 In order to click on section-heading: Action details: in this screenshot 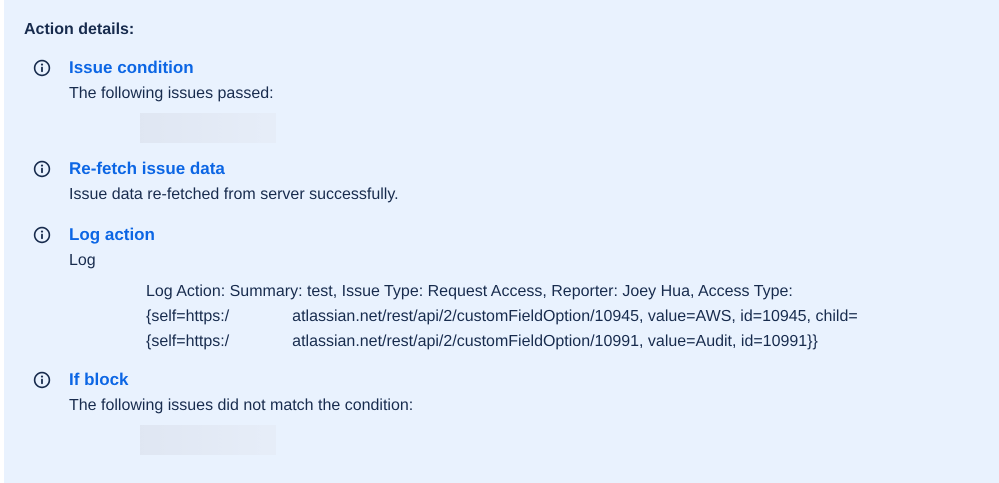, I will do `click(80, 30)`.